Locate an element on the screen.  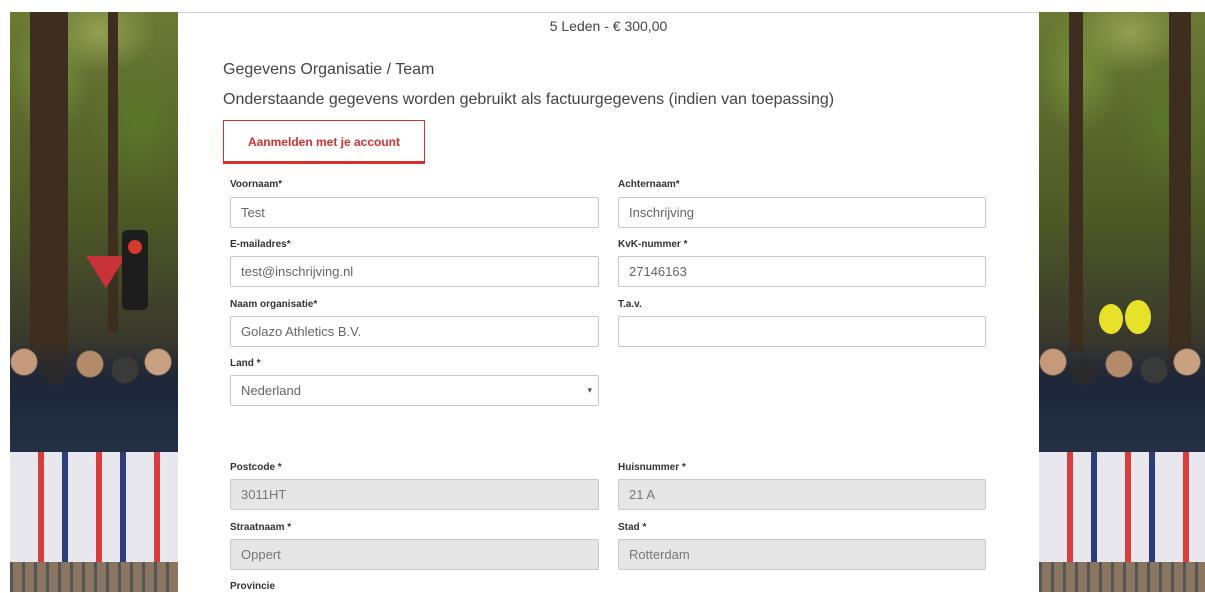
right-background-photo is located at coordinates (1122, 302).